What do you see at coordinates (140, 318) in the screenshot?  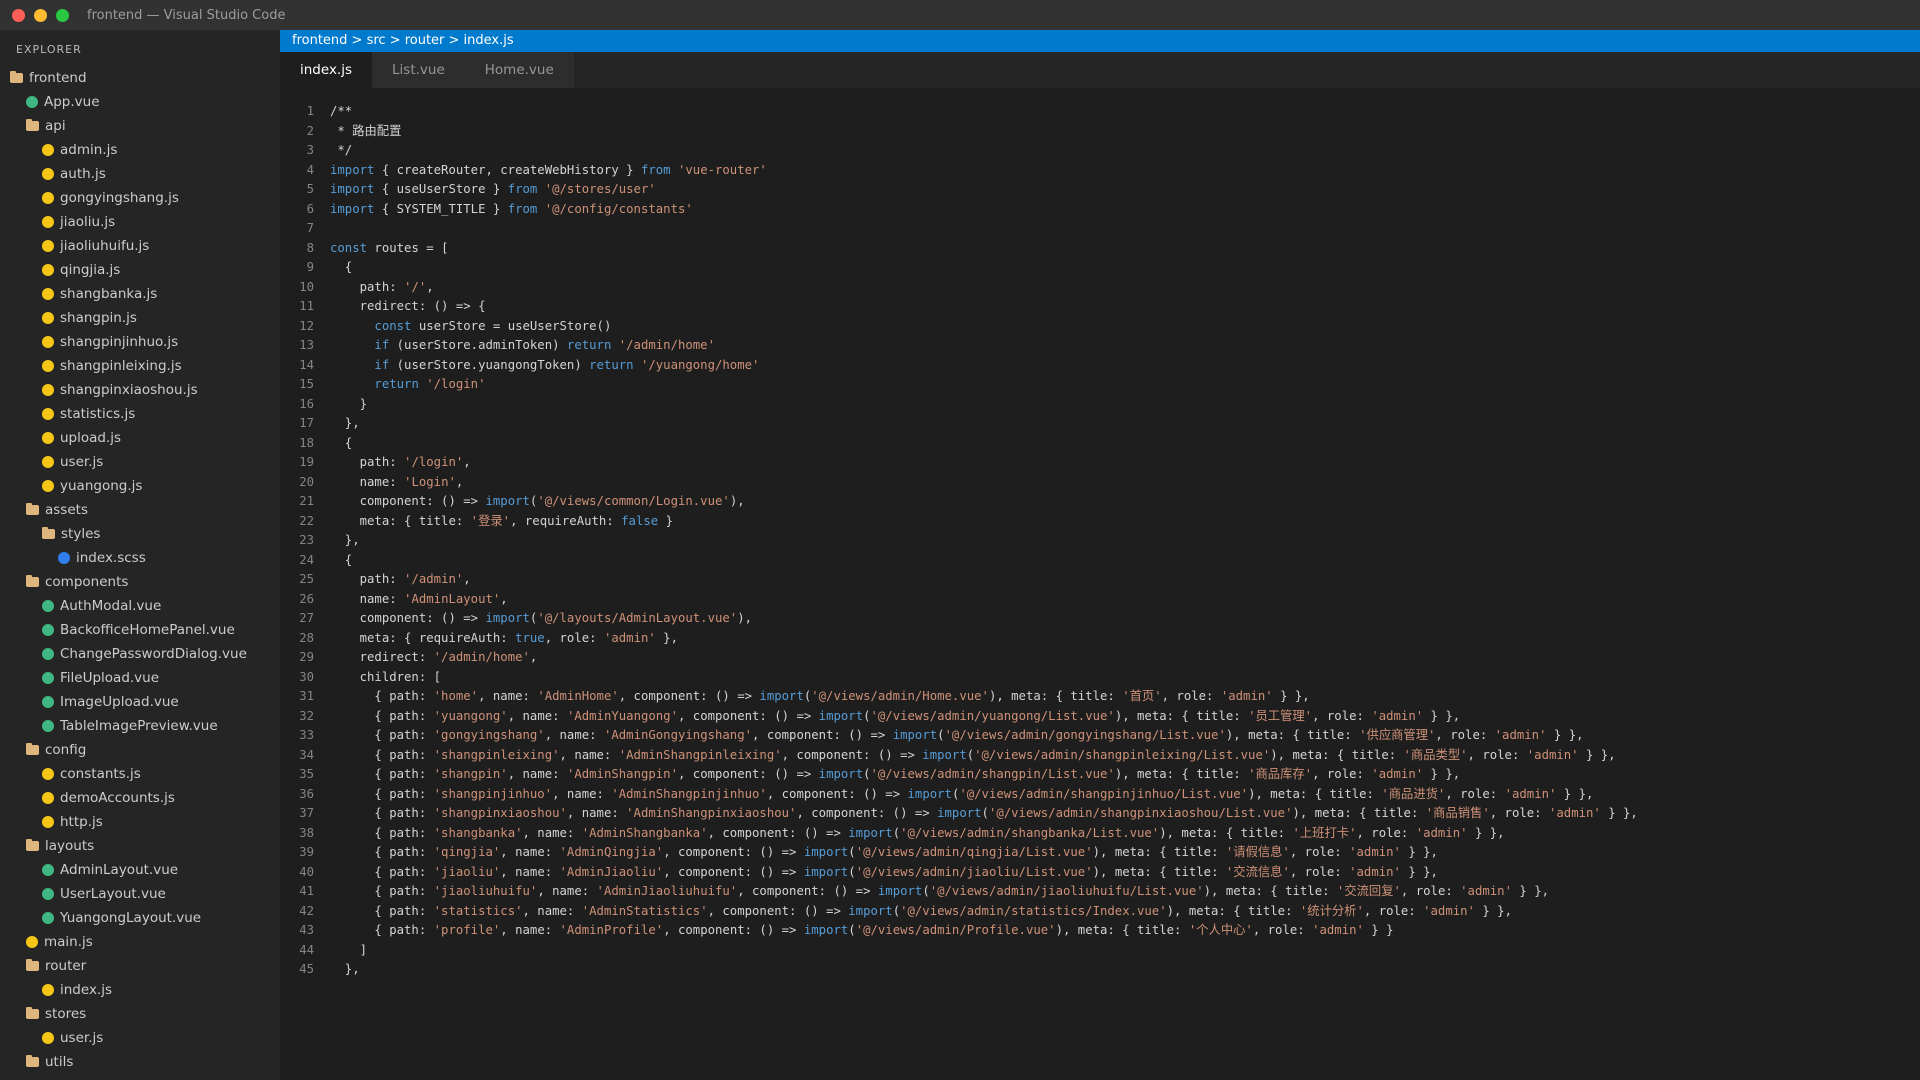 I see `explorer-file: shangpin.js` at bounding box center [140, 318].